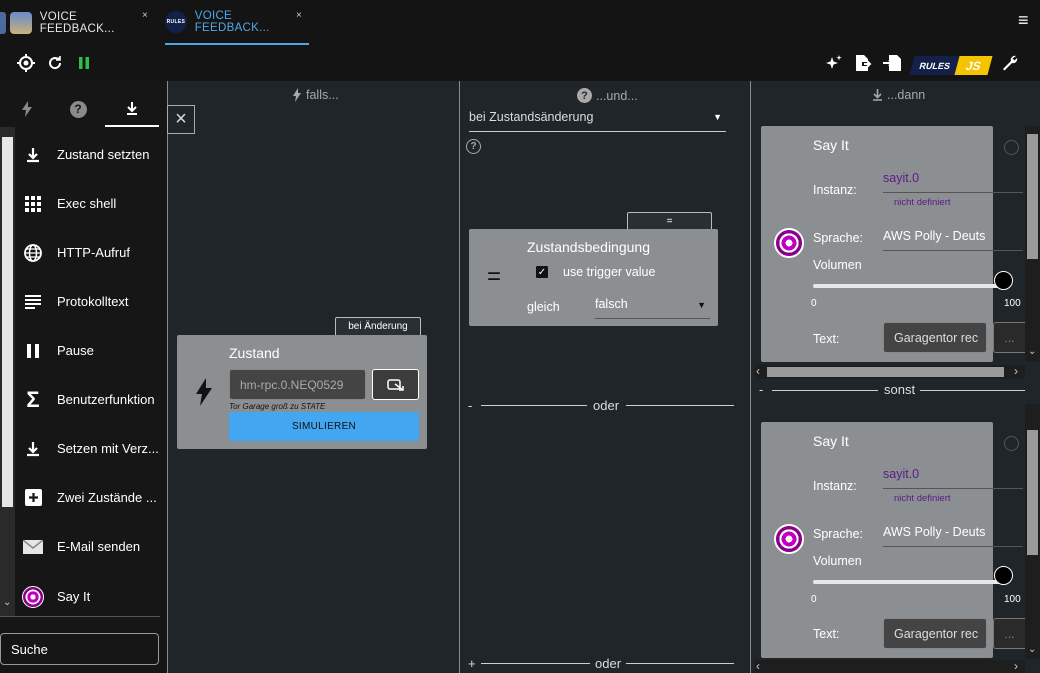  I want to click on equals-symbol: =, so click(494, 276).